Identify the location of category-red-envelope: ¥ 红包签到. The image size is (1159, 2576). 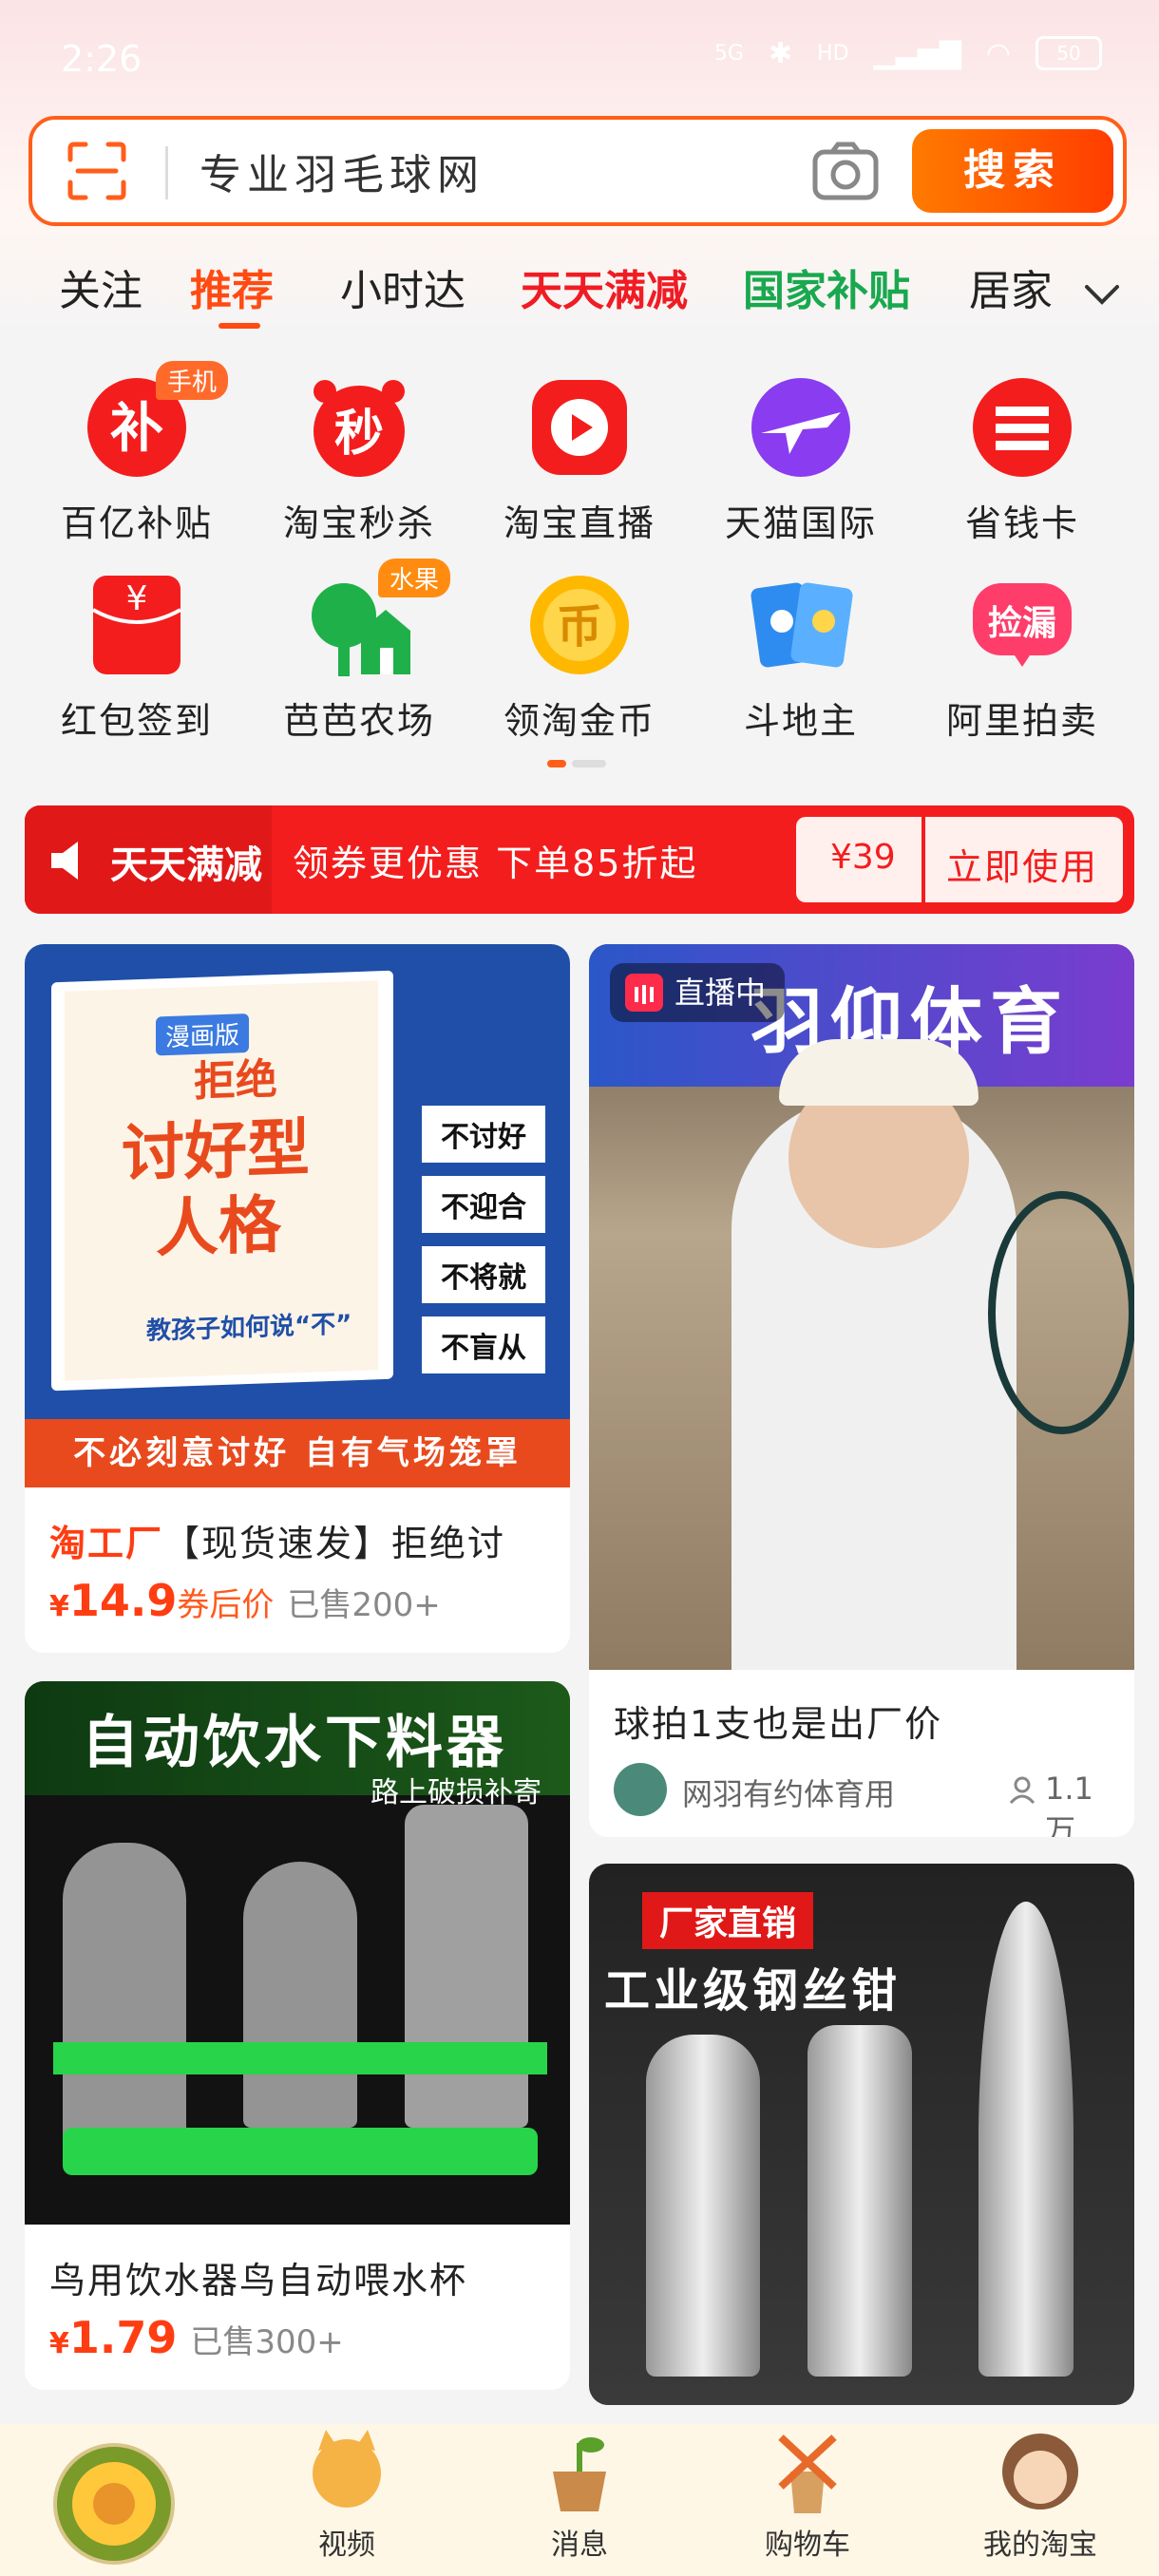
(137, 658).